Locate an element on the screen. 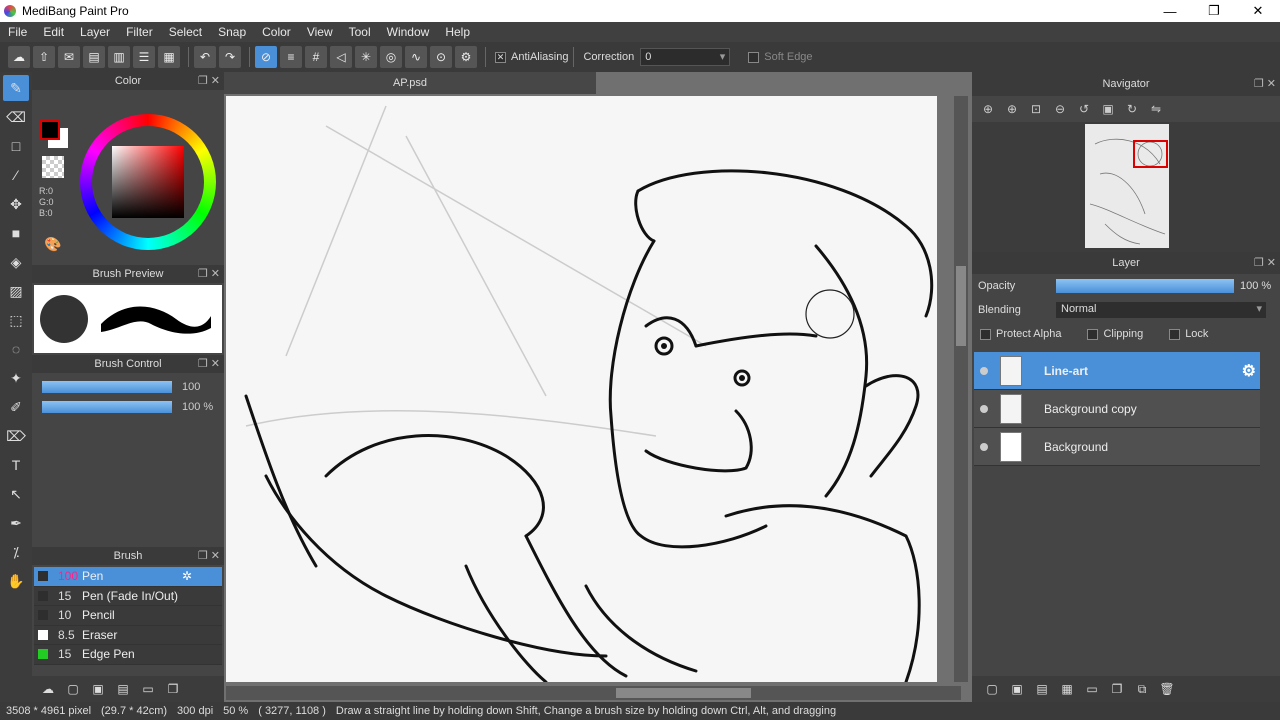 The image size is (1280, 720). duplicate-brush-icon: ❐ is located at coordinates (173, 689).